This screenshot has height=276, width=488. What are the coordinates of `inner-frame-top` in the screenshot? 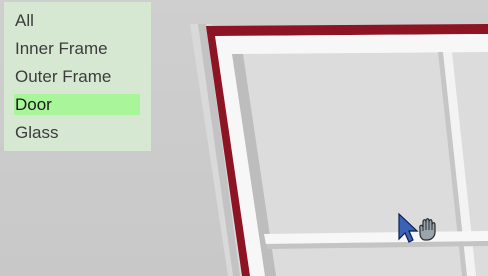 It's located at (351, 44).